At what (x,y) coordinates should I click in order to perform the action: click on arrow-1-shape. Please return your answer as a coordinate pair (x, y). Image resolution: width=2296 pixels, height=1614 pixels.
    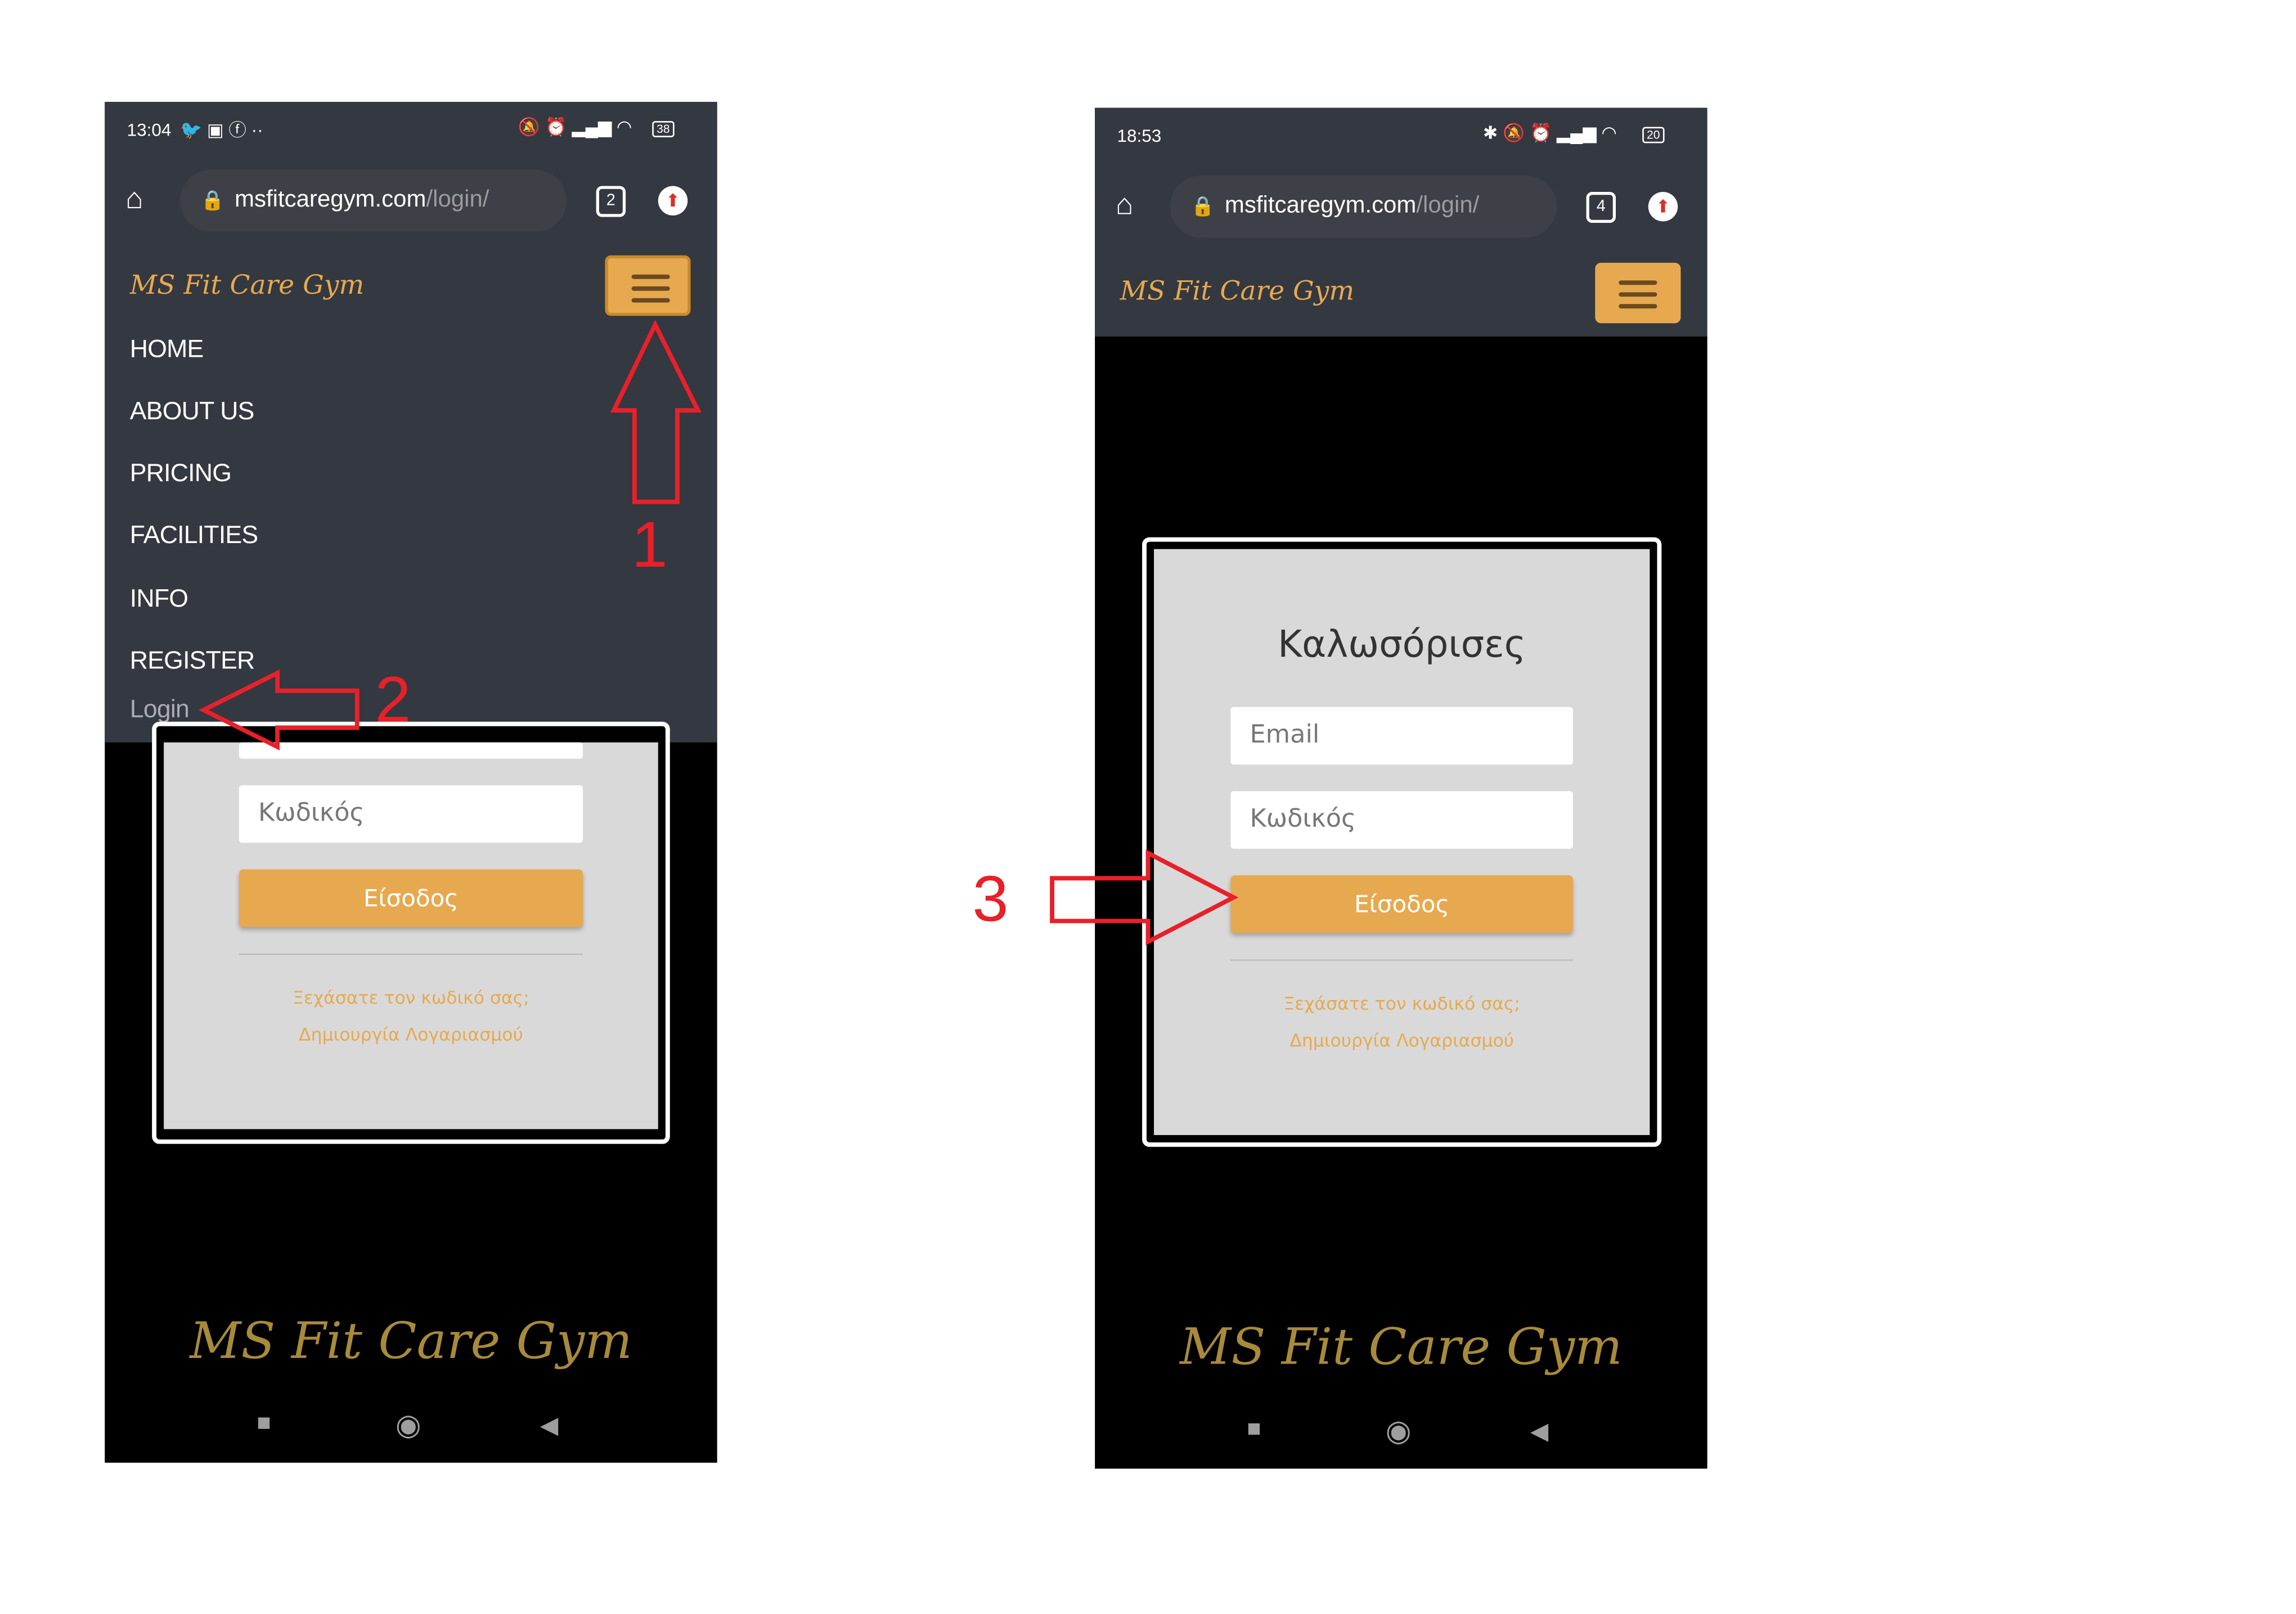
    Looking at the image, I should click on (656, 412).